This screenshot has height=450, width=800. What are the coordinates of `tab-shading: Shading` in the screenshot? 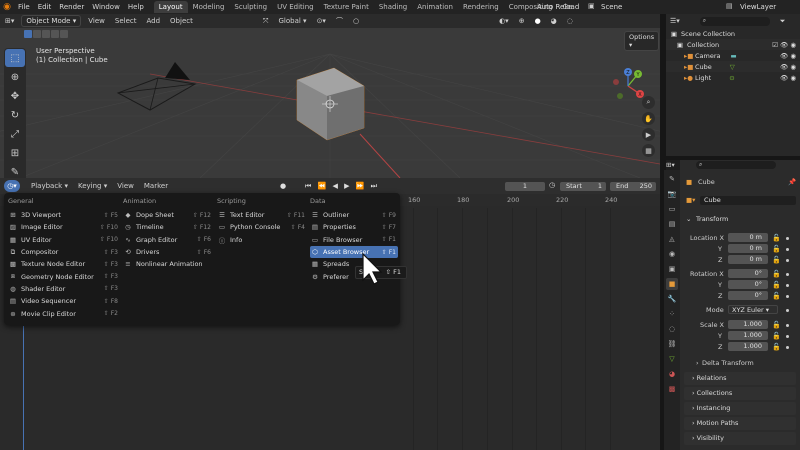 It's located at (393, 7).